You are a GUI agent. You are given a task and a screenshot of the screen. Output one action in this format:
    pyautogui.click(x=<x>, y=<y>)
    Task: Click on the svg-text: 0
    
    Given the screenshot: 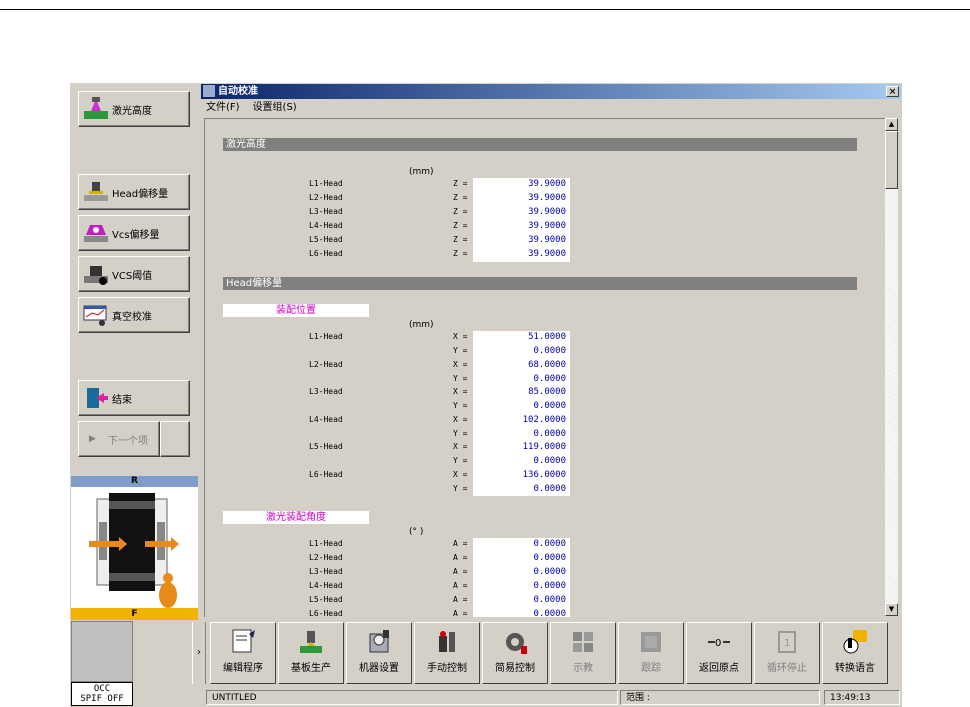 What is the action you would take?
    pyautogui.click(x=718, y=643)
    